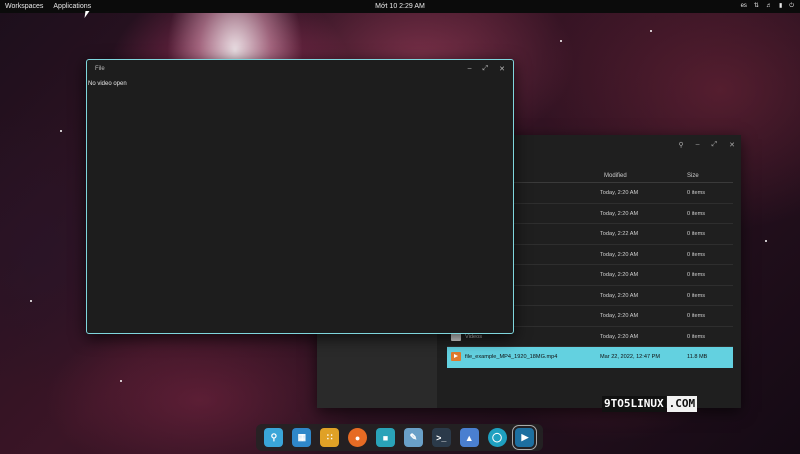  Describe the element at coordinates (87, 14) in the screenshot. I see `mouse-pointer-icon` at that location.